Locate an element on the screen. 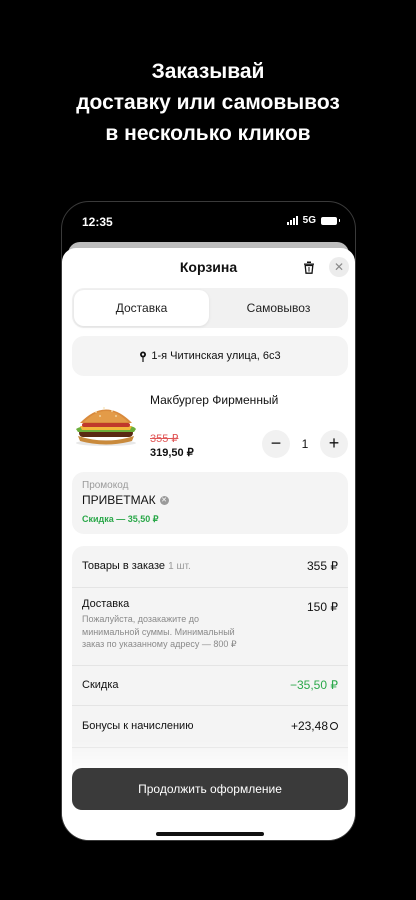 The image size is (416, 900). items-label: Товары в заказе 1 шт. is located at coordinates (136, 566).